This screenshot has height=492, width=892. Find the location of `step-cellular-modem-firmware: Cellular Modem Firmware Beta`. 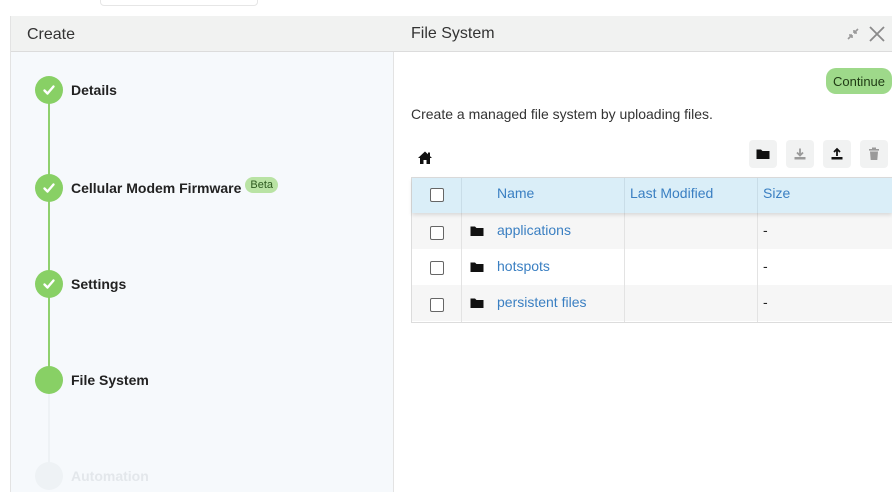

step-cellular-modem-firmware: Cellular Modem Firmware Beta is located at coordinates (157, 188).